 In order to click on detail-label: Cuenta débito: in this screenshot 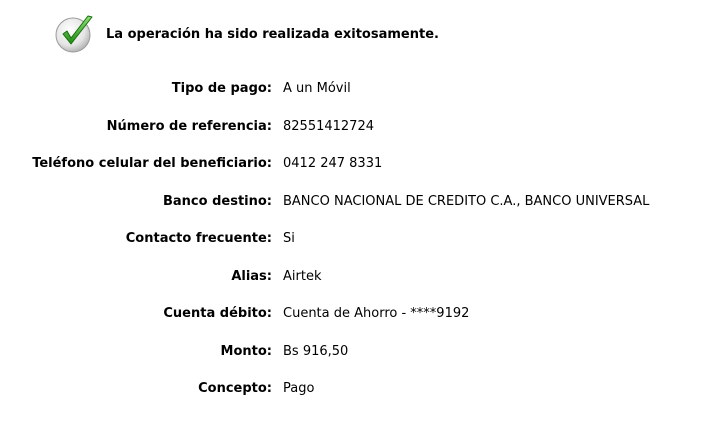, I will do `click(217, 314)`.